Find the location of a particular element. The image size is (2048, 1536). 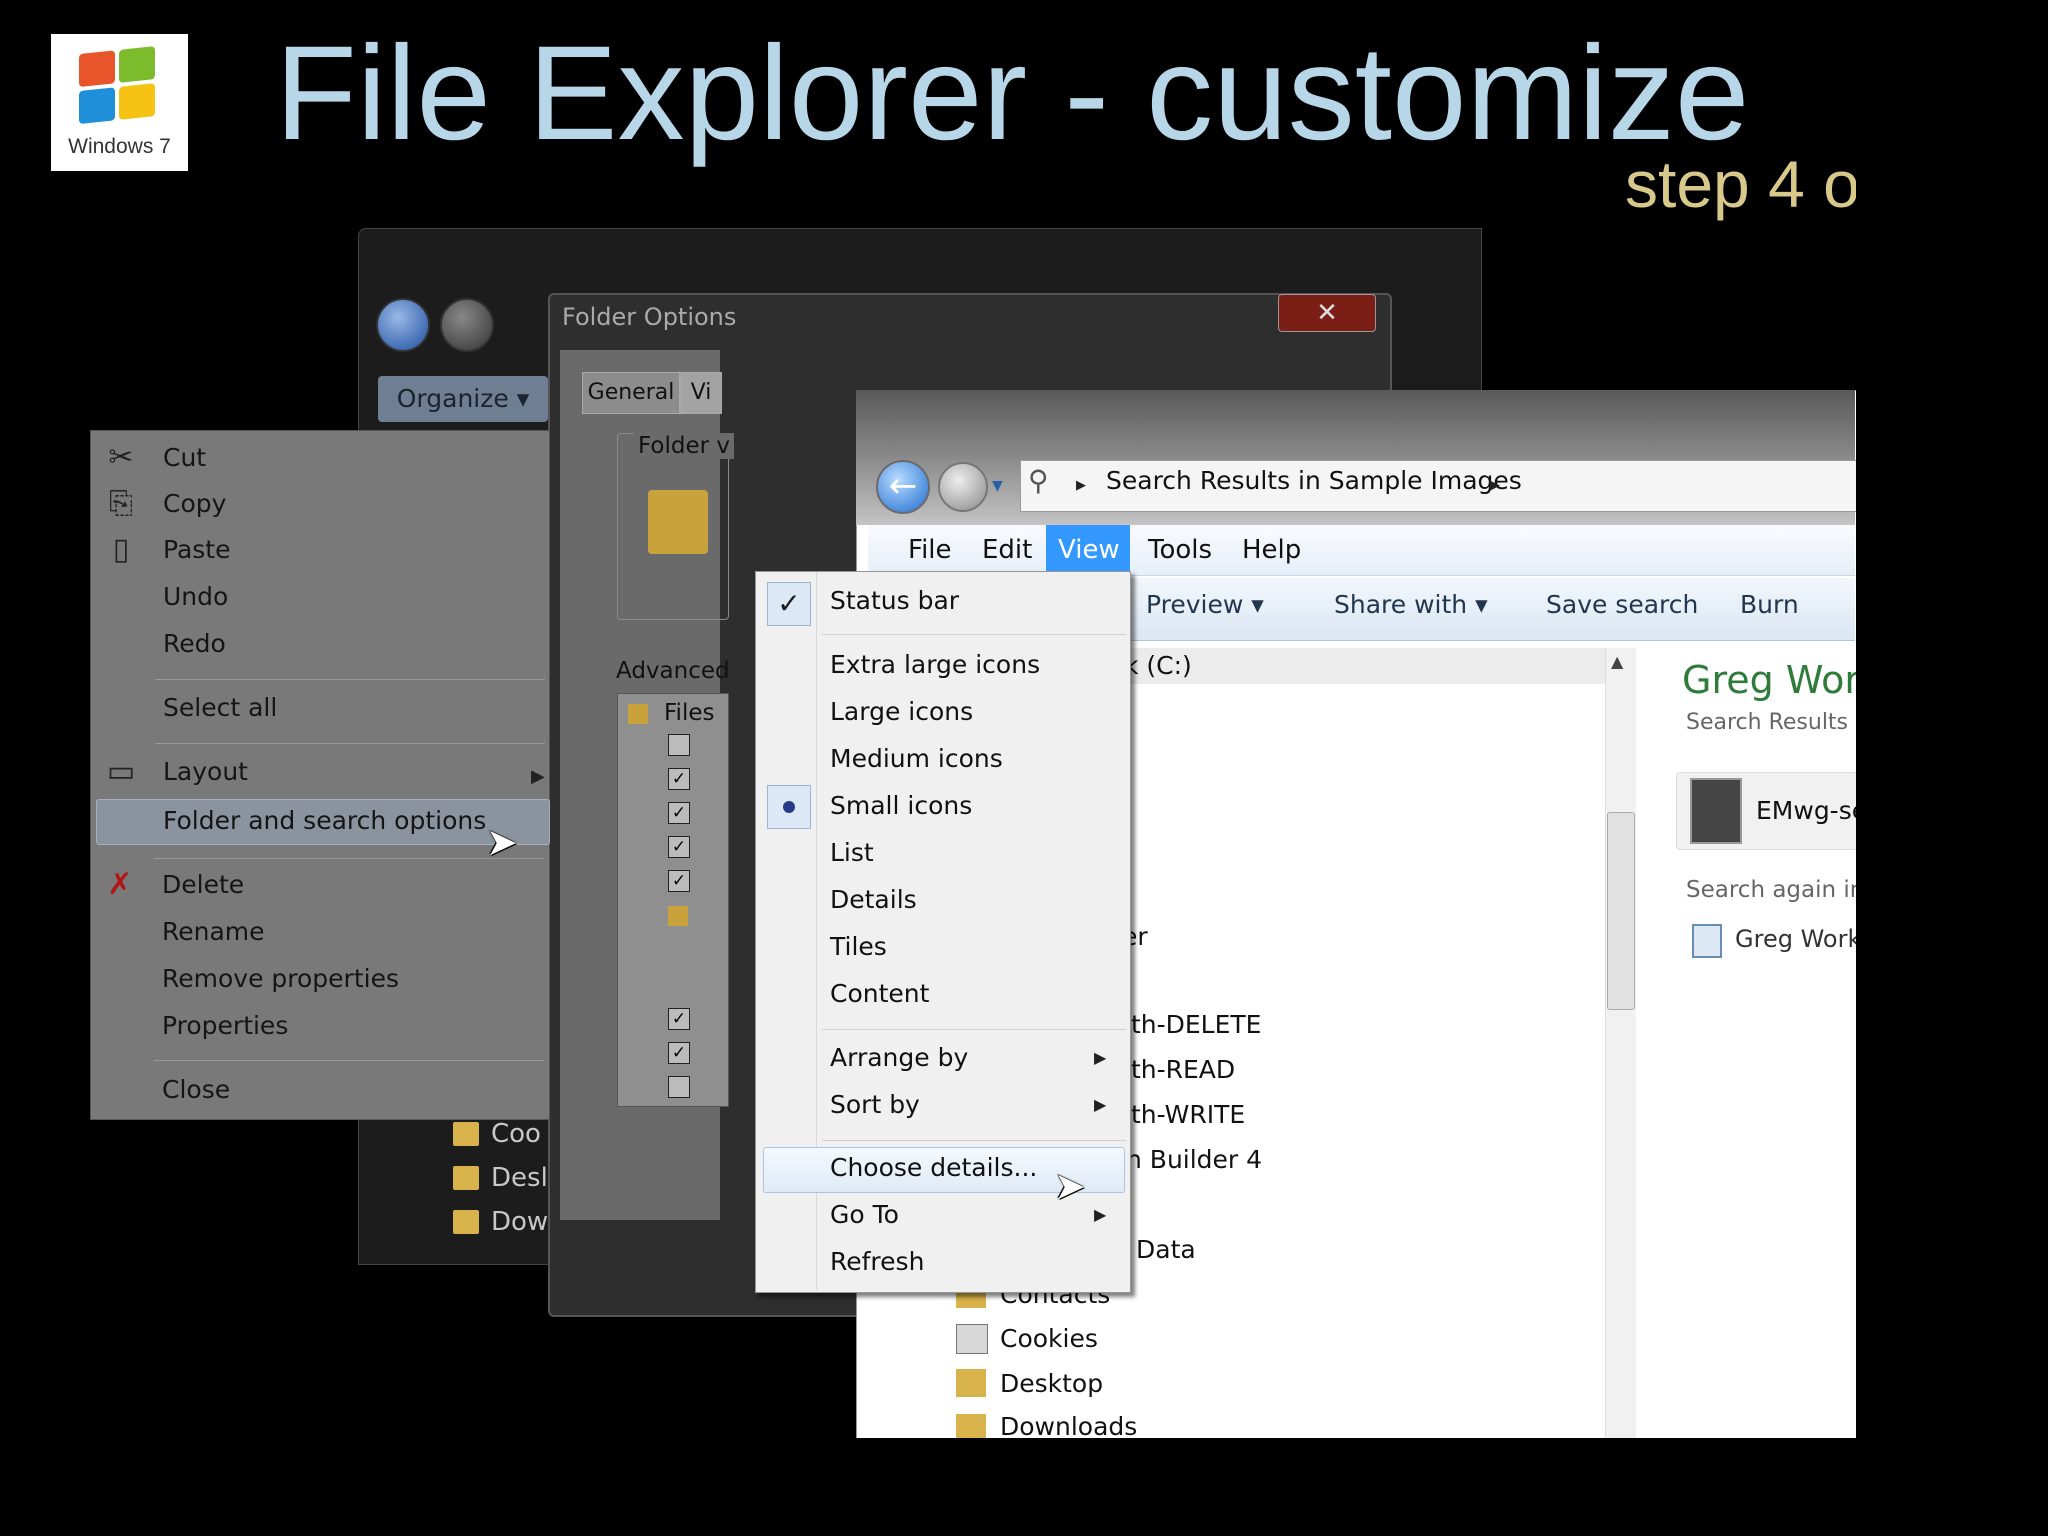

menu-item-content: Content is located at coordinates (879, 993).